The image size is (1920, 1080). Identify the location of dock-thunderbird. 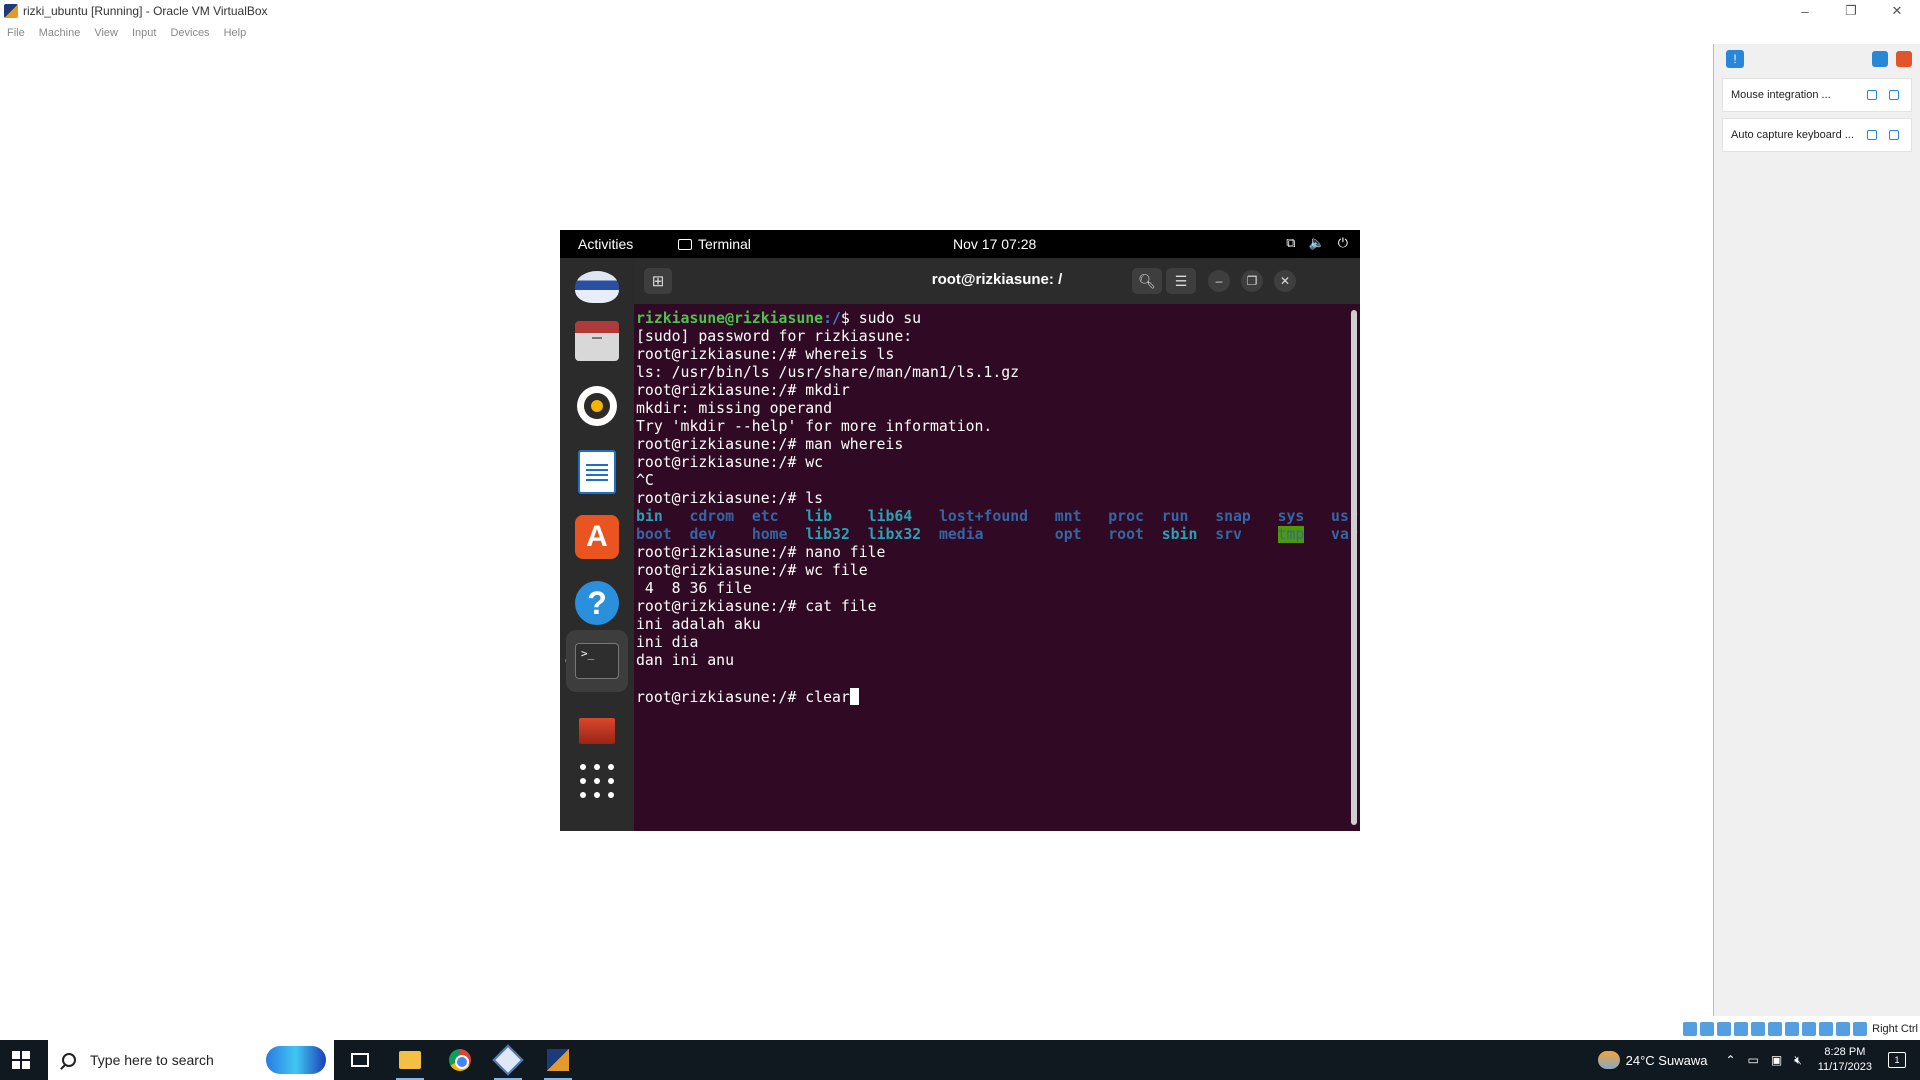
(597, 287).